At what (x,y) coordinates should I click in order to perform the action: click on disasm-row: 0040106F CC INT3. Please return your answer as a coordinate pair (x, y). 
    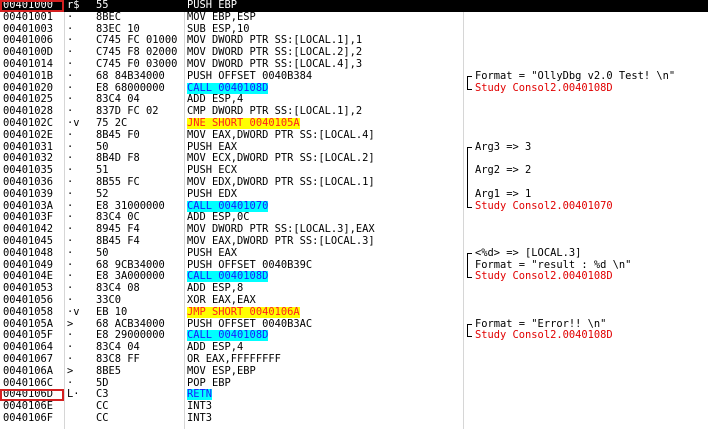
    Looking at the image, I should click on (354, 419).